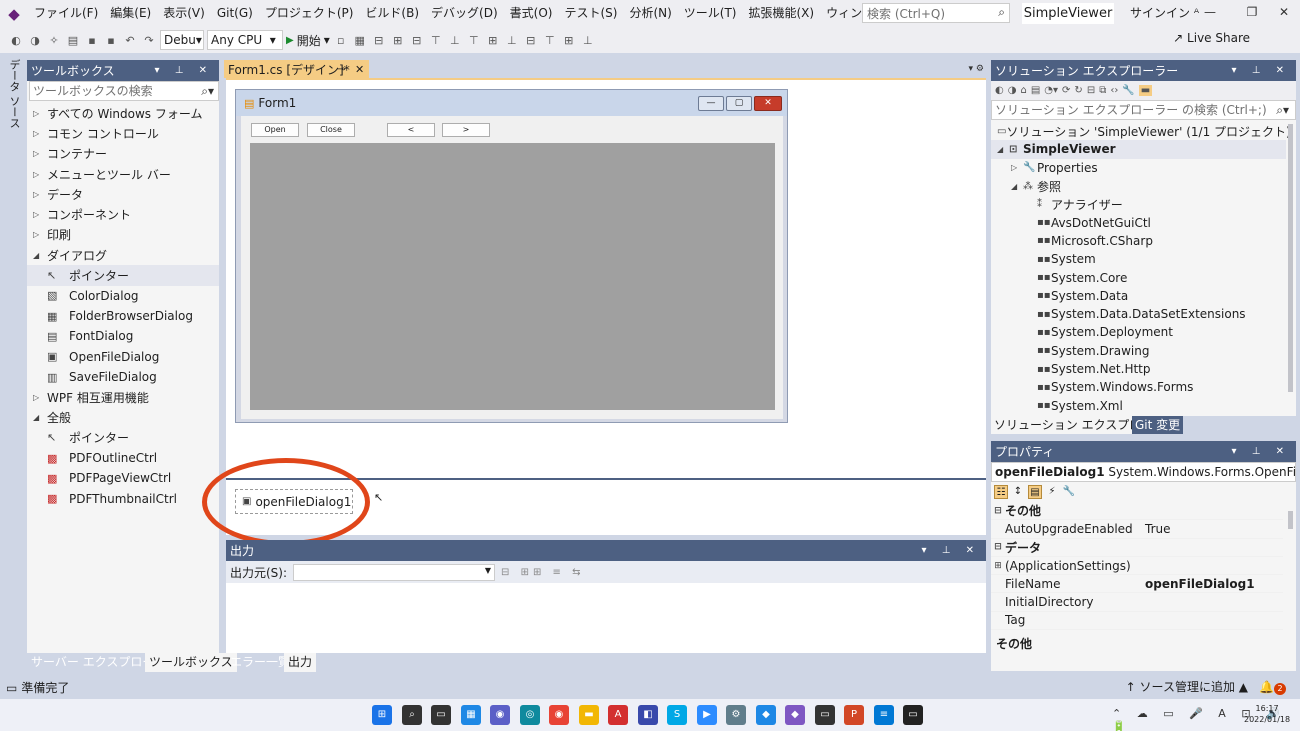 This screenshot has width=1300, height=731. Describe the element at coordinates (441, 715) in the screenshot. I see `task-view-icon: ▭` at that location.